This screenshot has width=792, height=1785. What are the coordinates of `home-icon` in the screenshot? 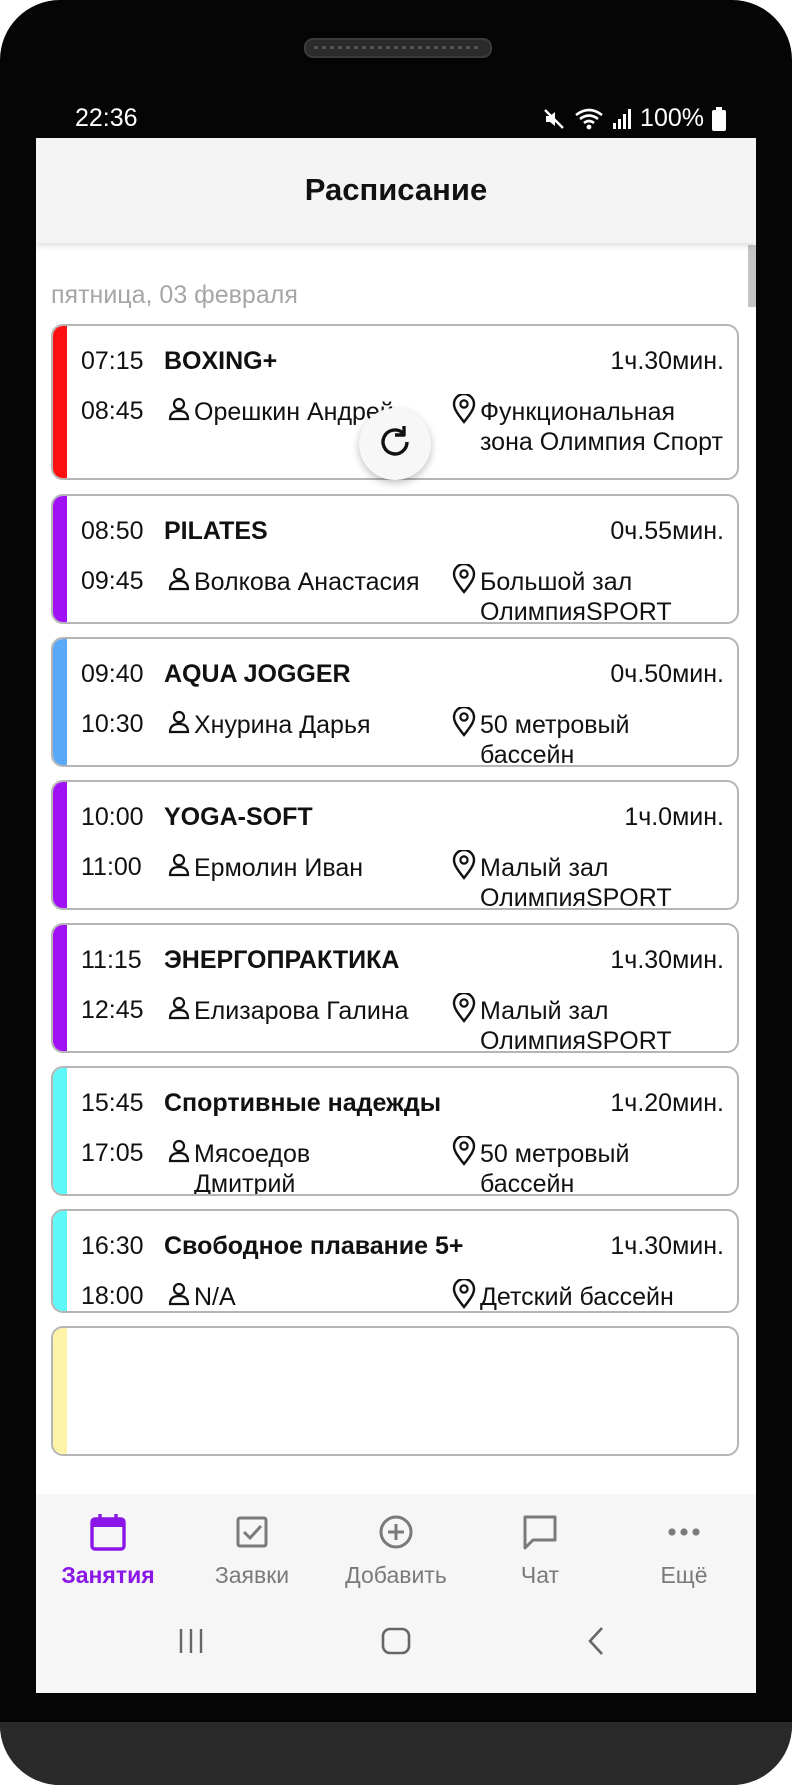 It's located at (396, 1641).